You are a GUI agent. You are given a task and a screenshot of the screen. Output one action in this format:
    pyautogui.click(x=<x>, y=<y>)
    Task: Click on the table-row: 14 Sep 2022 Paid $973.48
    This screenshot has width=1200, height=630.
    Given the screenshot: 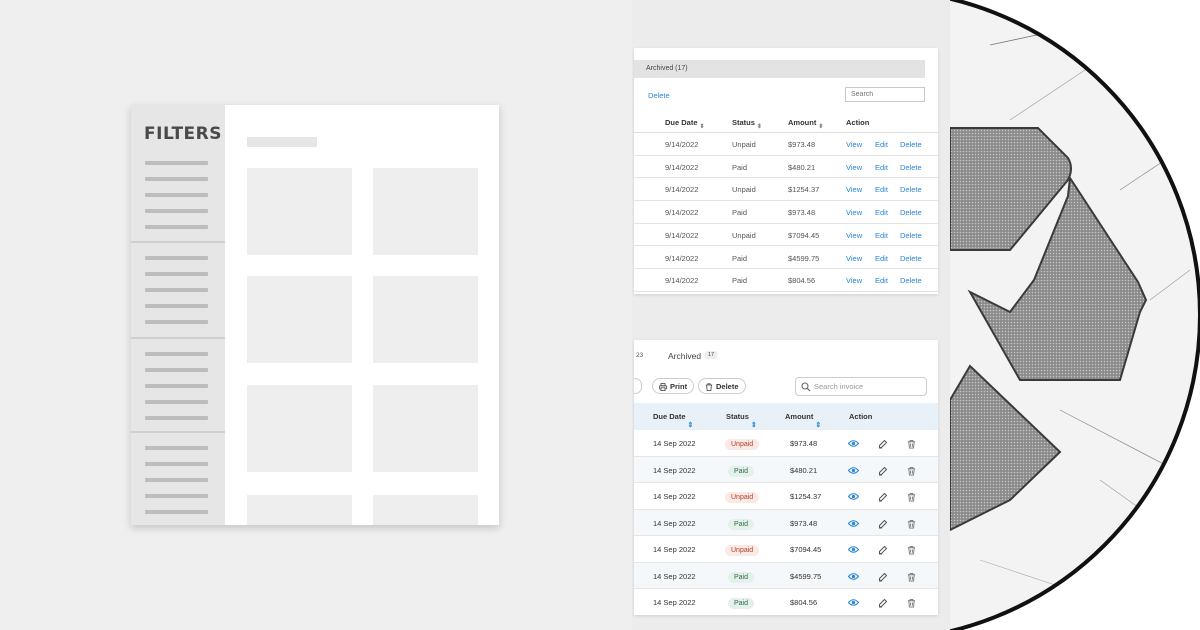 What is the action you would take?
    pyautogui.click(x=786, y=522)
    